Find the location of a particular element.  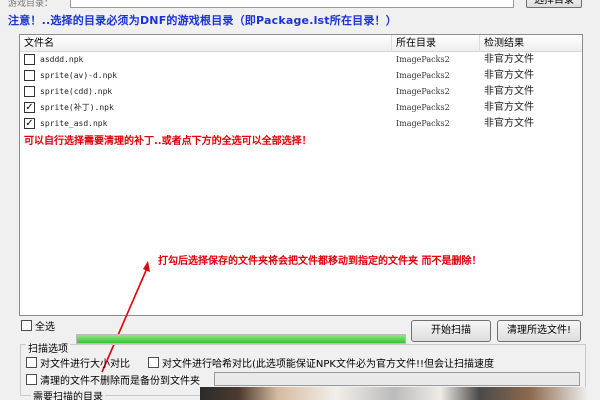

table-row: ✓ sprite(补丁).npk ImagePacks2 非官方文件 is located at coordinates (301, 108).